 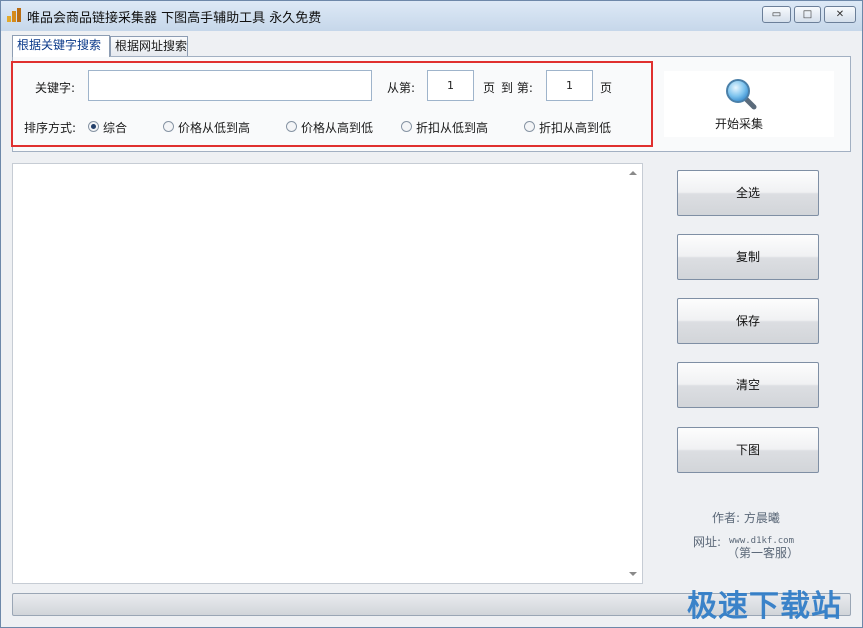 I want to click on site-label: 网址:, so click(x=707, y=542).